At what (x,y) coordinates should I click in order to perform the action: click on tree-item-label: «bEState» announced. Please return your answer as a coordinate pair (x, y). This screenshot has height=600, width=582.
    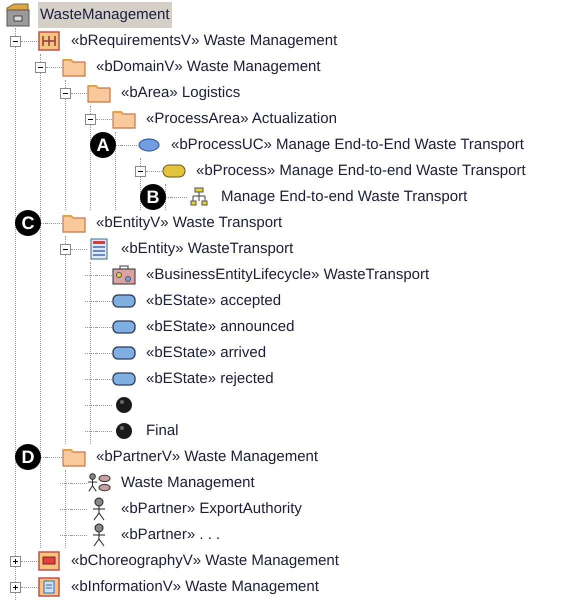
    Looking at the image, I should click on (220, 327).